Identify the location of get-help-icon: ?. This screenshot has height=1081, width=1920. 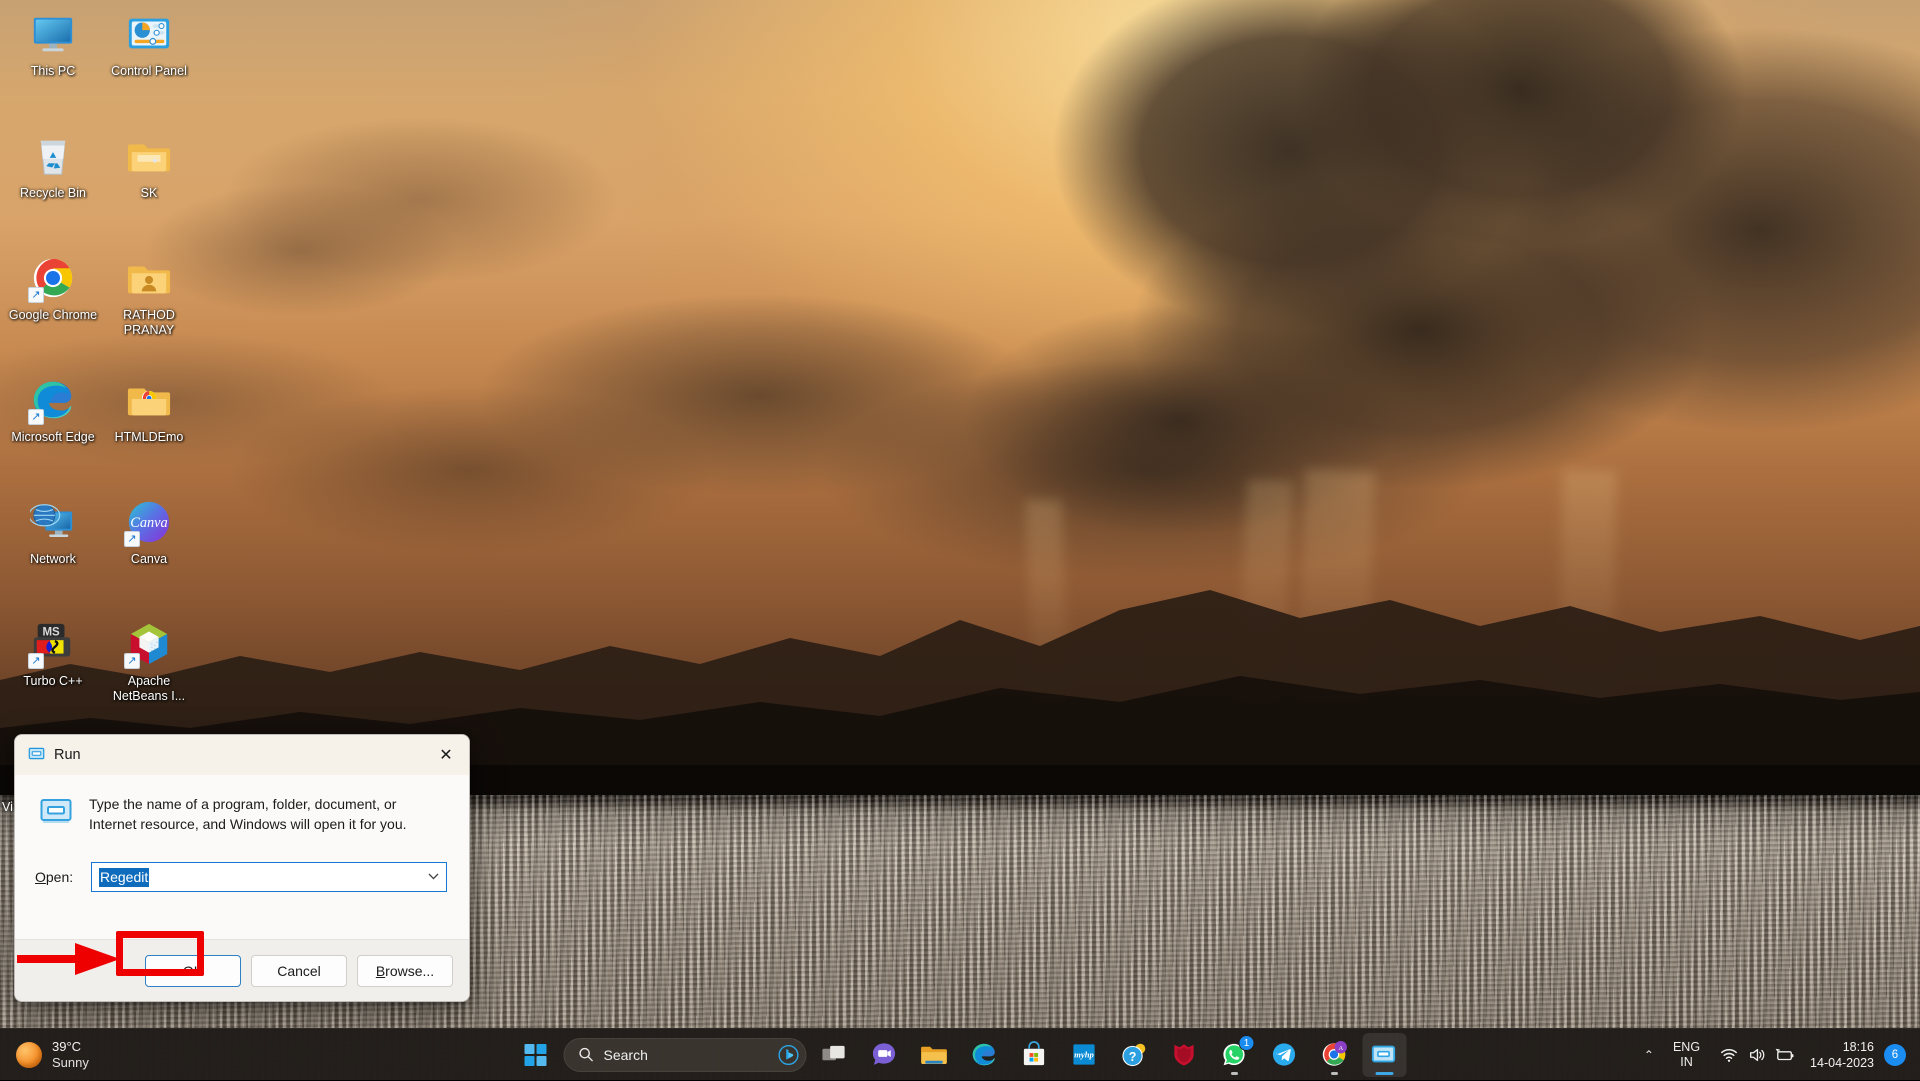
(1135, 1055).